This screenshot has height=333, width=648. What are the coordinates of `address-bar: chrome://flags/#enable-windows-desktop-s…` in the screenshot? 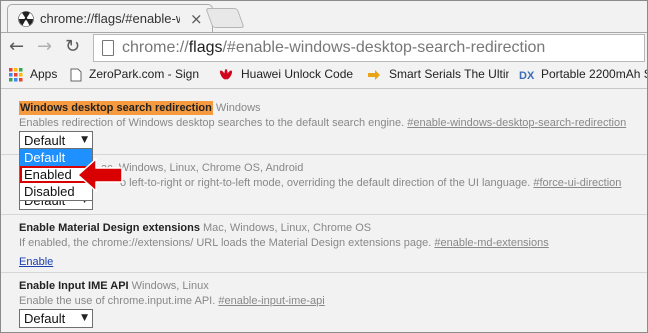 It's located at (369, 48).